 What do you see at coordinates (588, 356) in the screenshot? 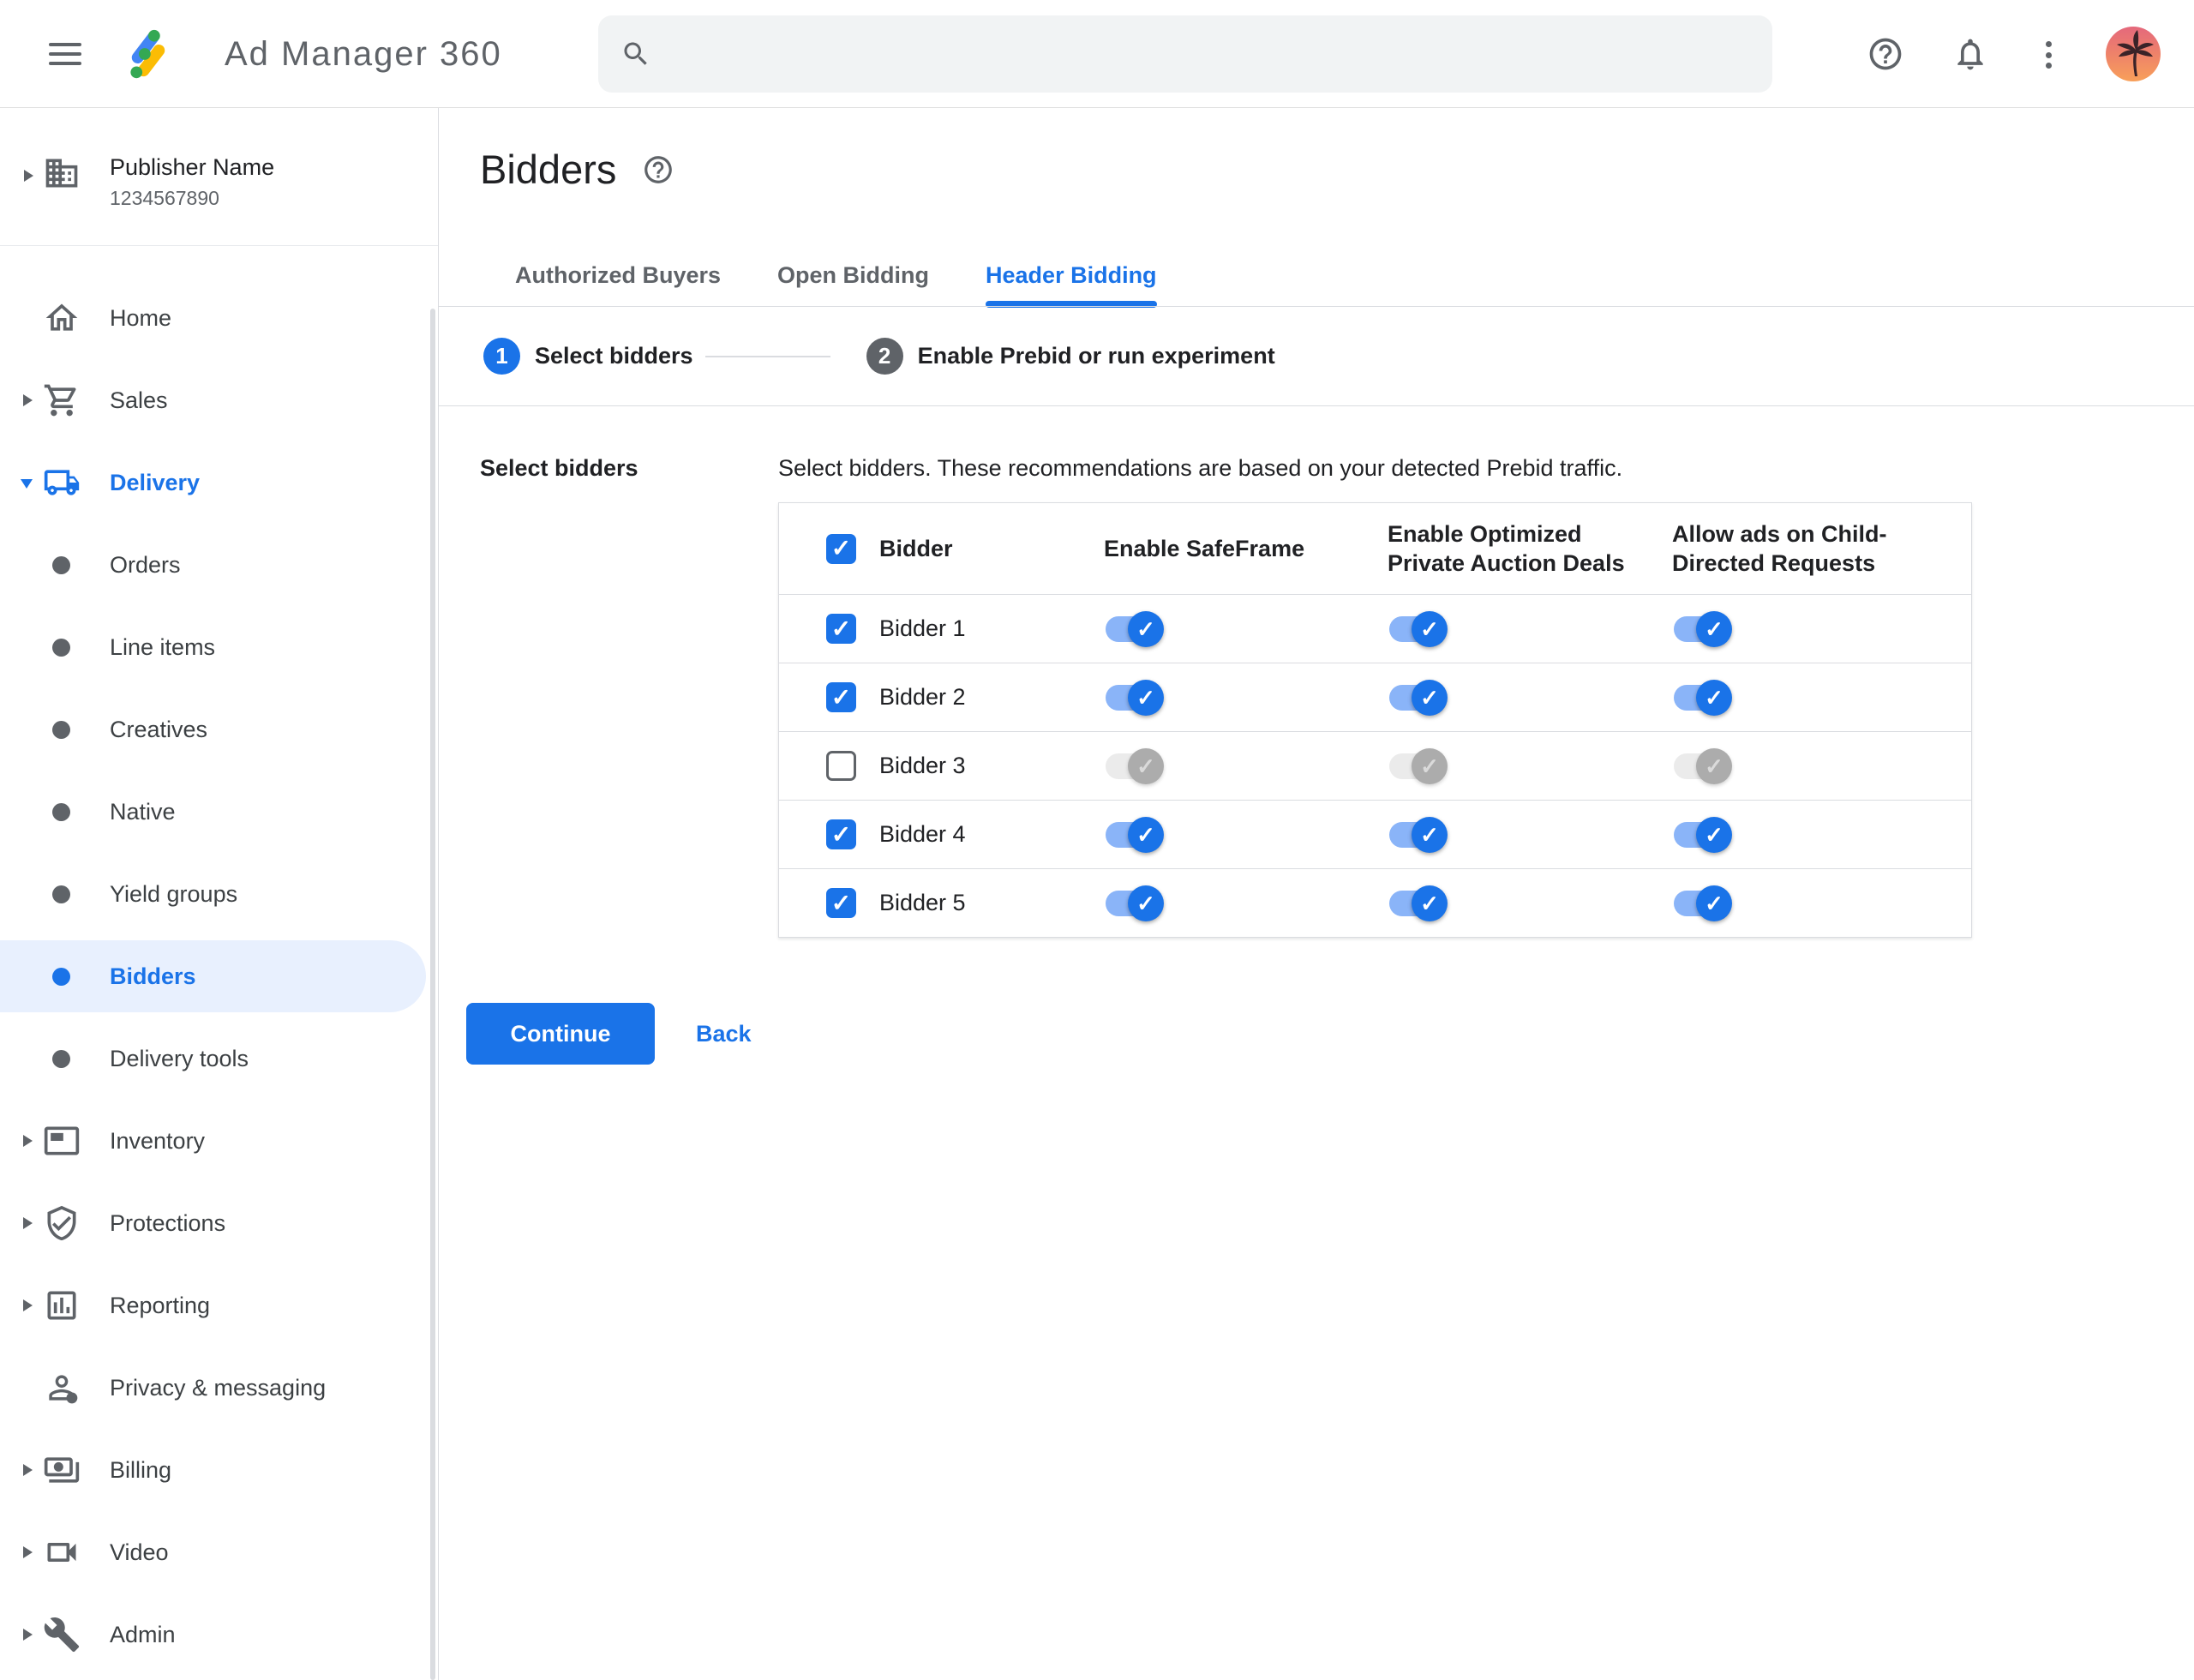
I see `step-select-bidders: 1 Select bidders` at bounding box center [588, 356].